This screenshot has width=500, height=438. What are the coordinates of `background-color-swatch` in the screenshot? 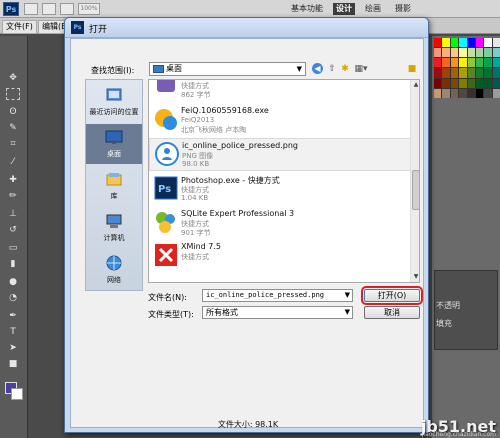 It's located at (17, 394).